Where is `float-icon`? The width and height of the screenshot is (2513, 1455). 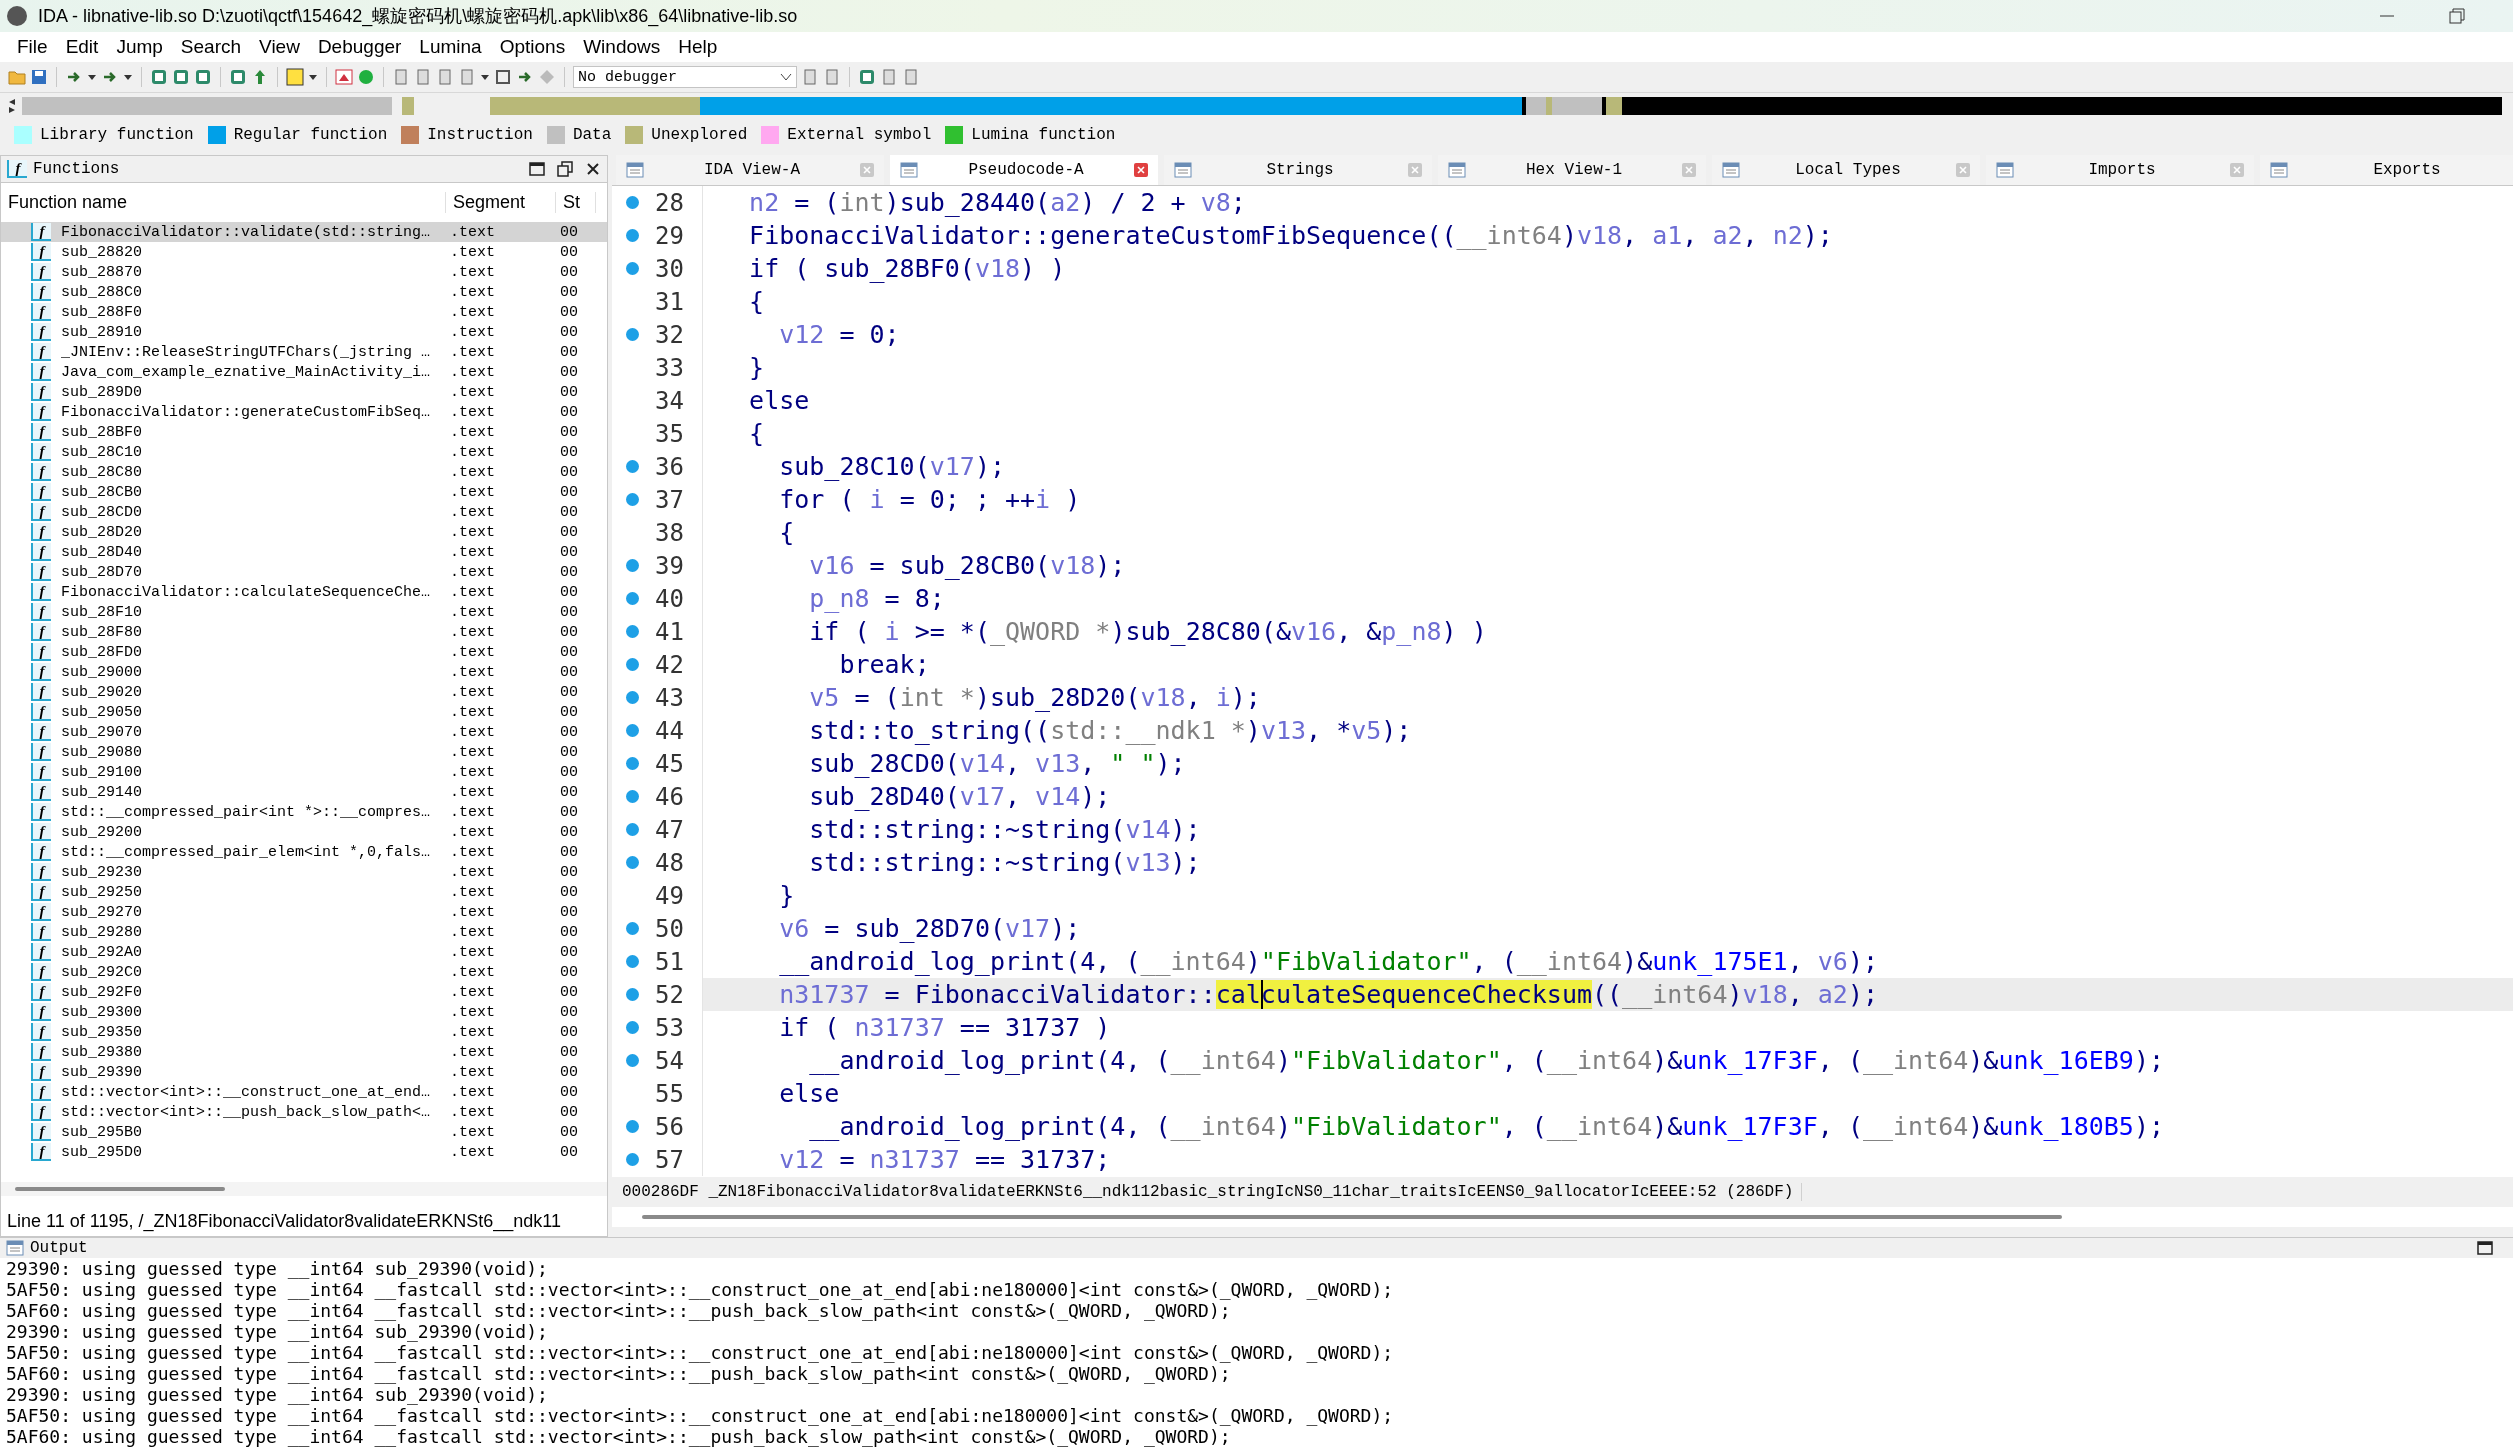 float-icon is located at coordinates (565, 169).